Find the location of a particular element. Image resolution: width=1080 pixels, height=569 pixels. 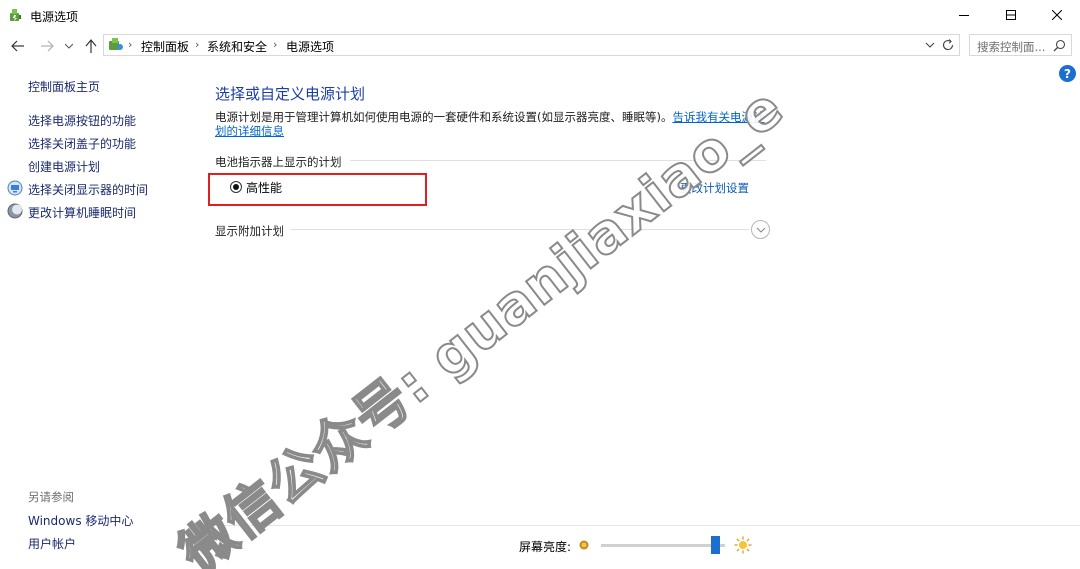

up-button is located at coordinates (91, 46).